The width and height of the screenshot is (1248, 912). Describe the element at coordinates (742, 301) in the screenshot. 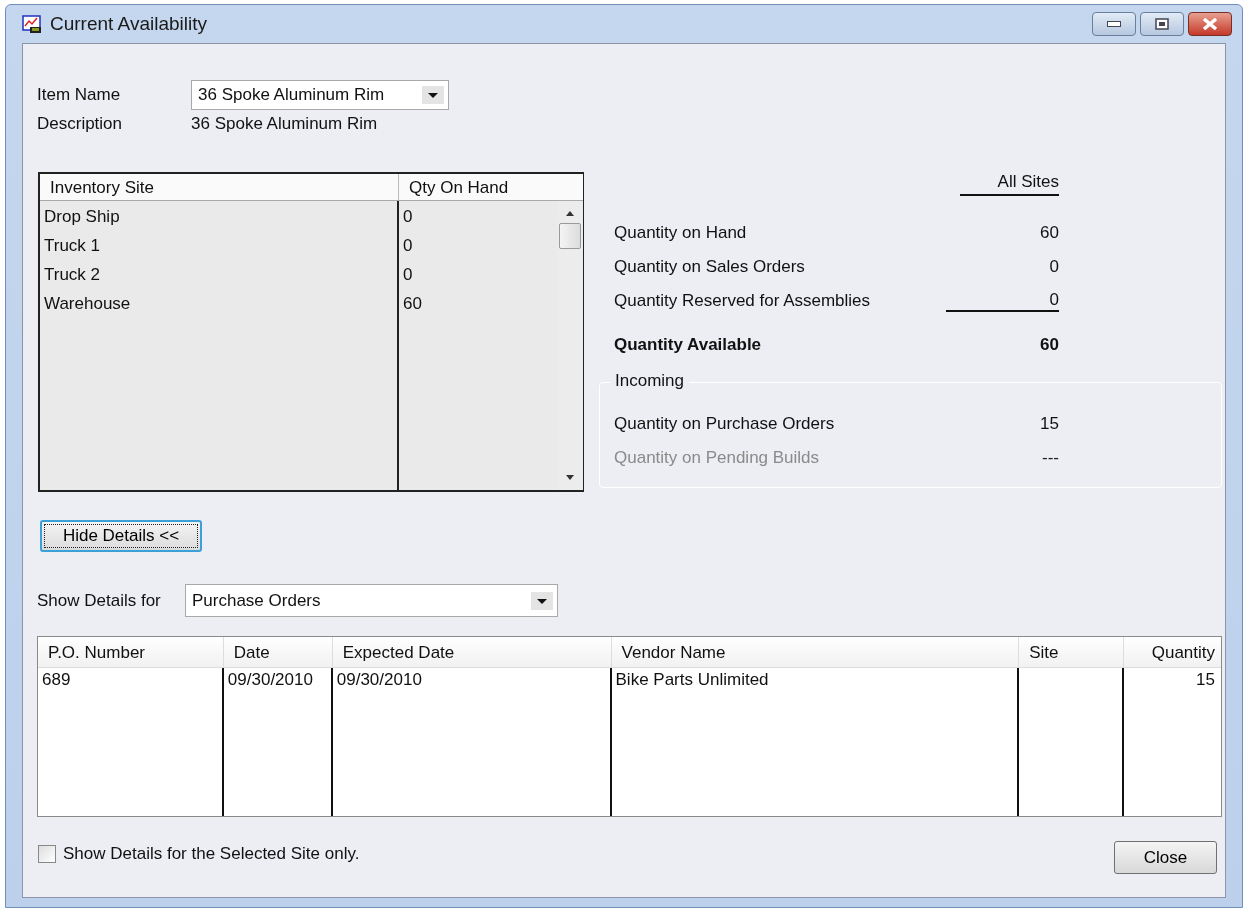

I see `summary-label: Quantity Reserved for Assemblies` at that location.